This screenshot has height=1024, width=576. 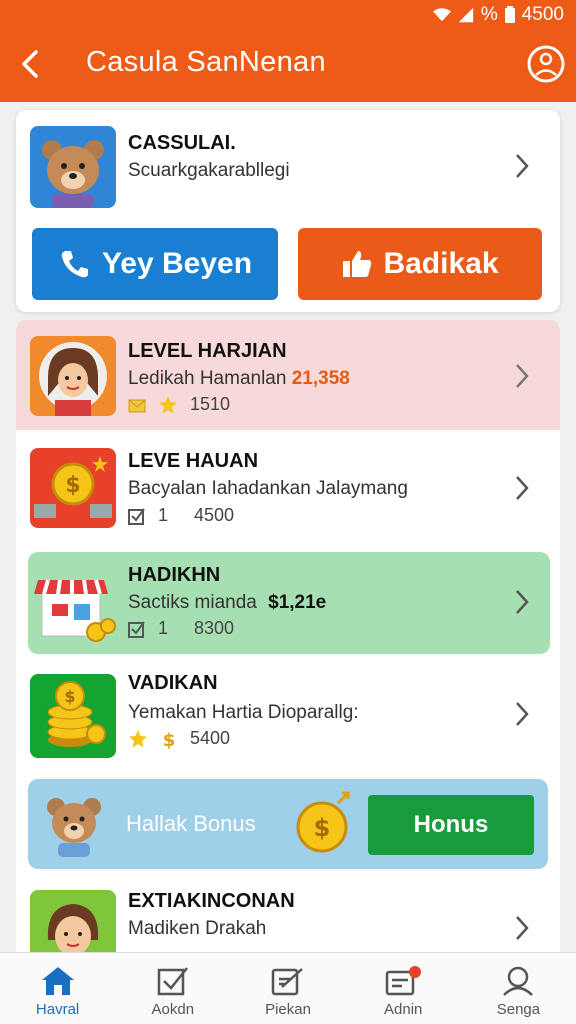 I want to click on nav-tab-adnin: Adnin, so click(x=403, y=988).